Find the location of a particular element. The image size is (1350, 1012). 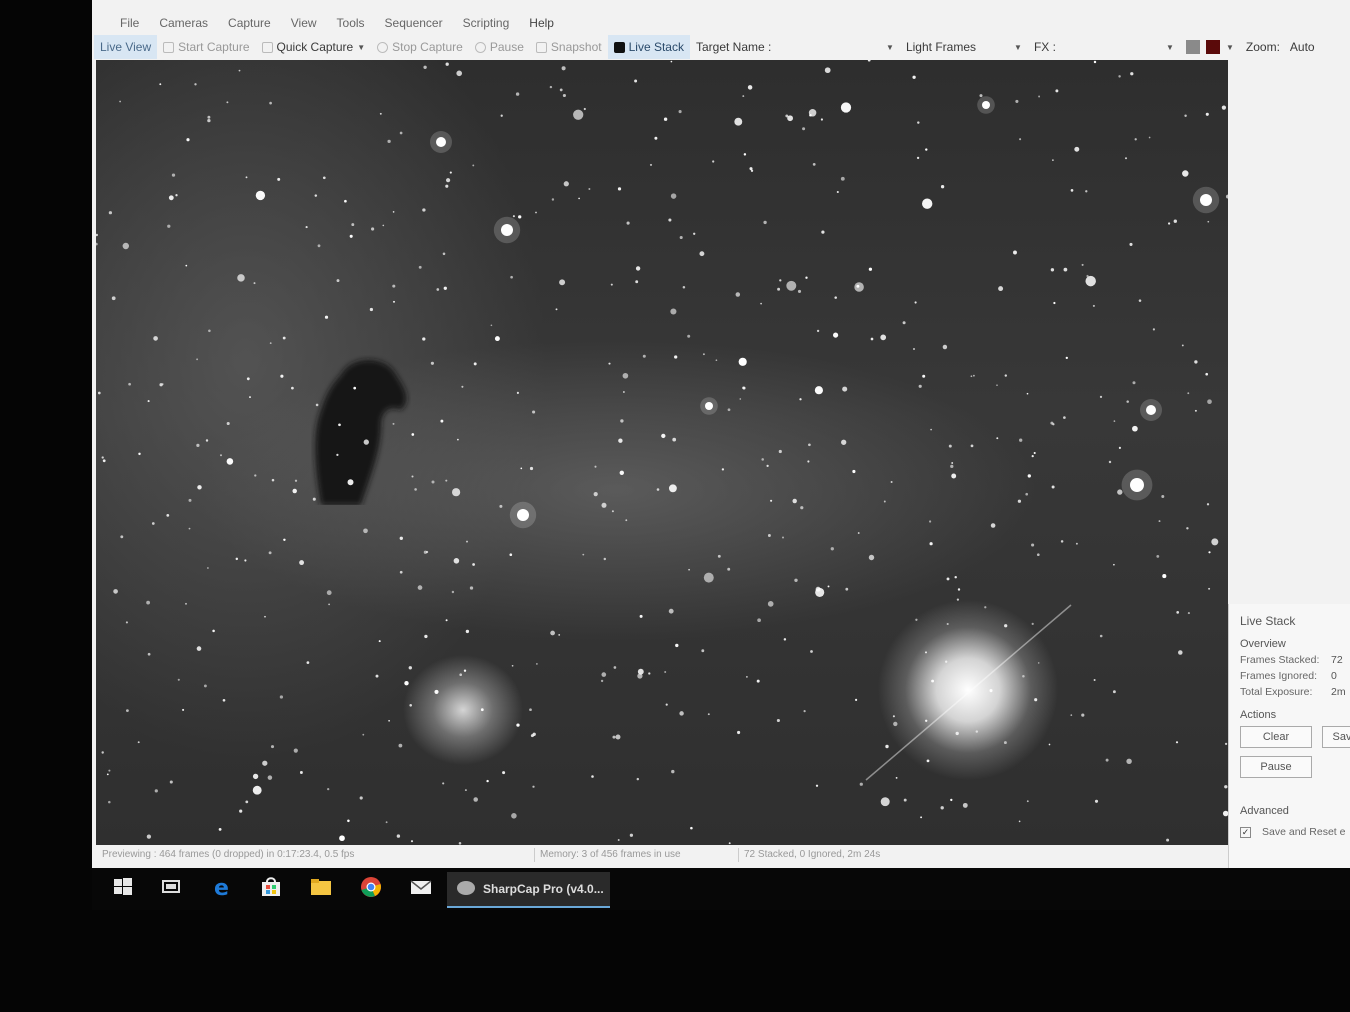

save-button: Sav is located at coordinates (1336, 737).